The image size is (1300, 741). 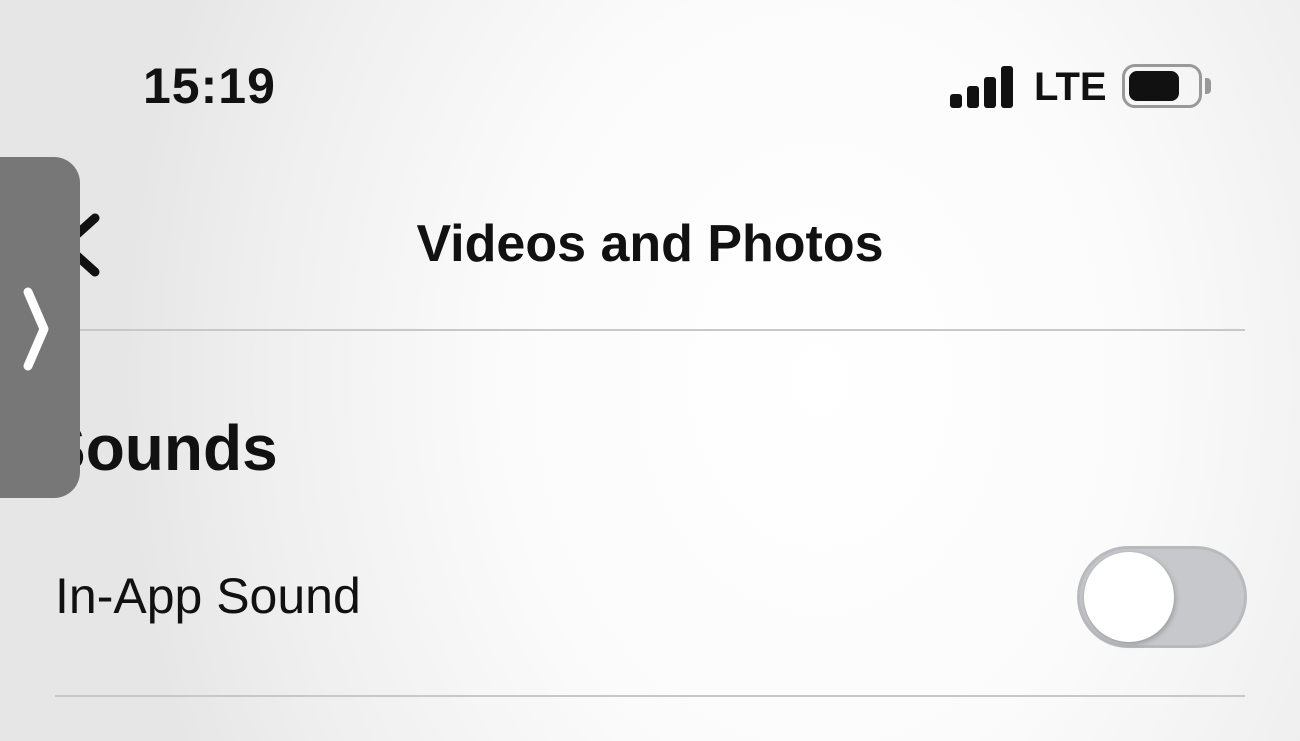 I want to click on row-divider, so click(x=650, y=696).